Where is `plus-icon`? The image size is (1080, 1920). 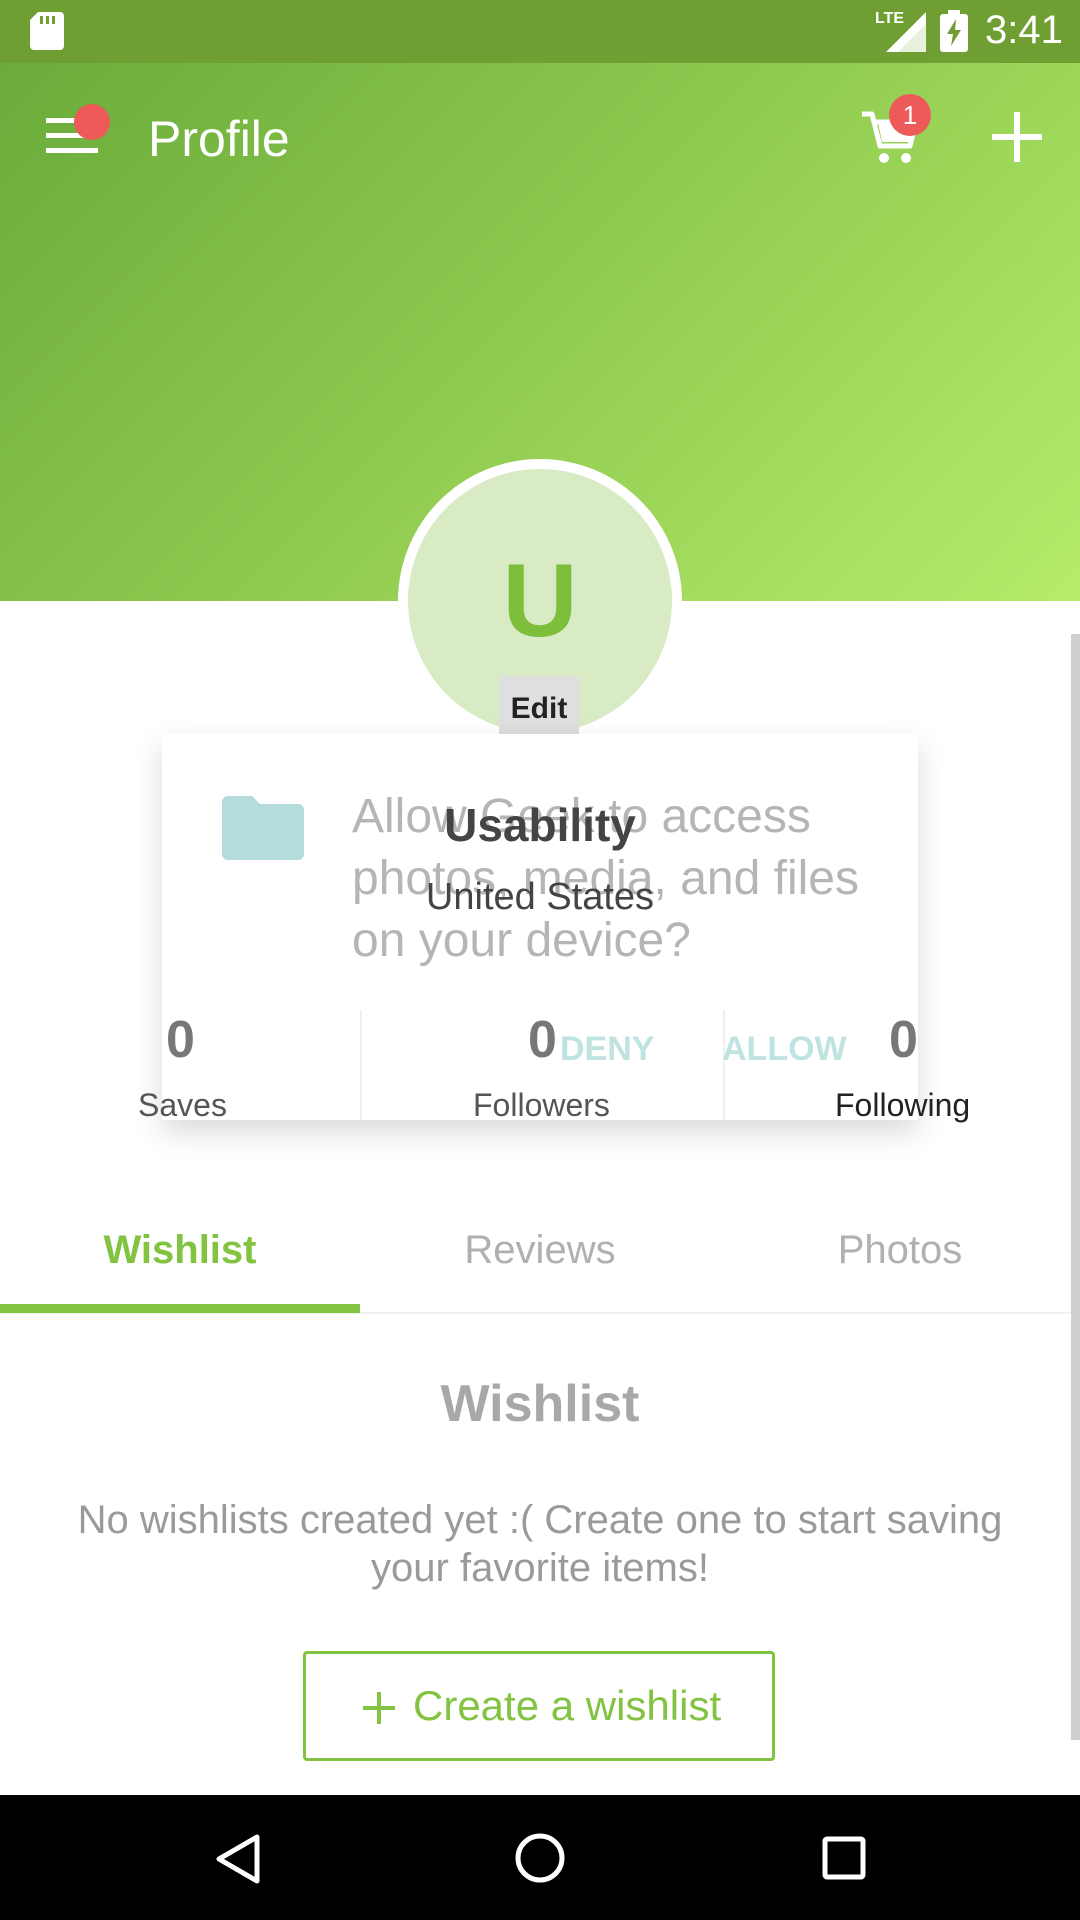
plus-icon is located at coordinates (379, 1708).